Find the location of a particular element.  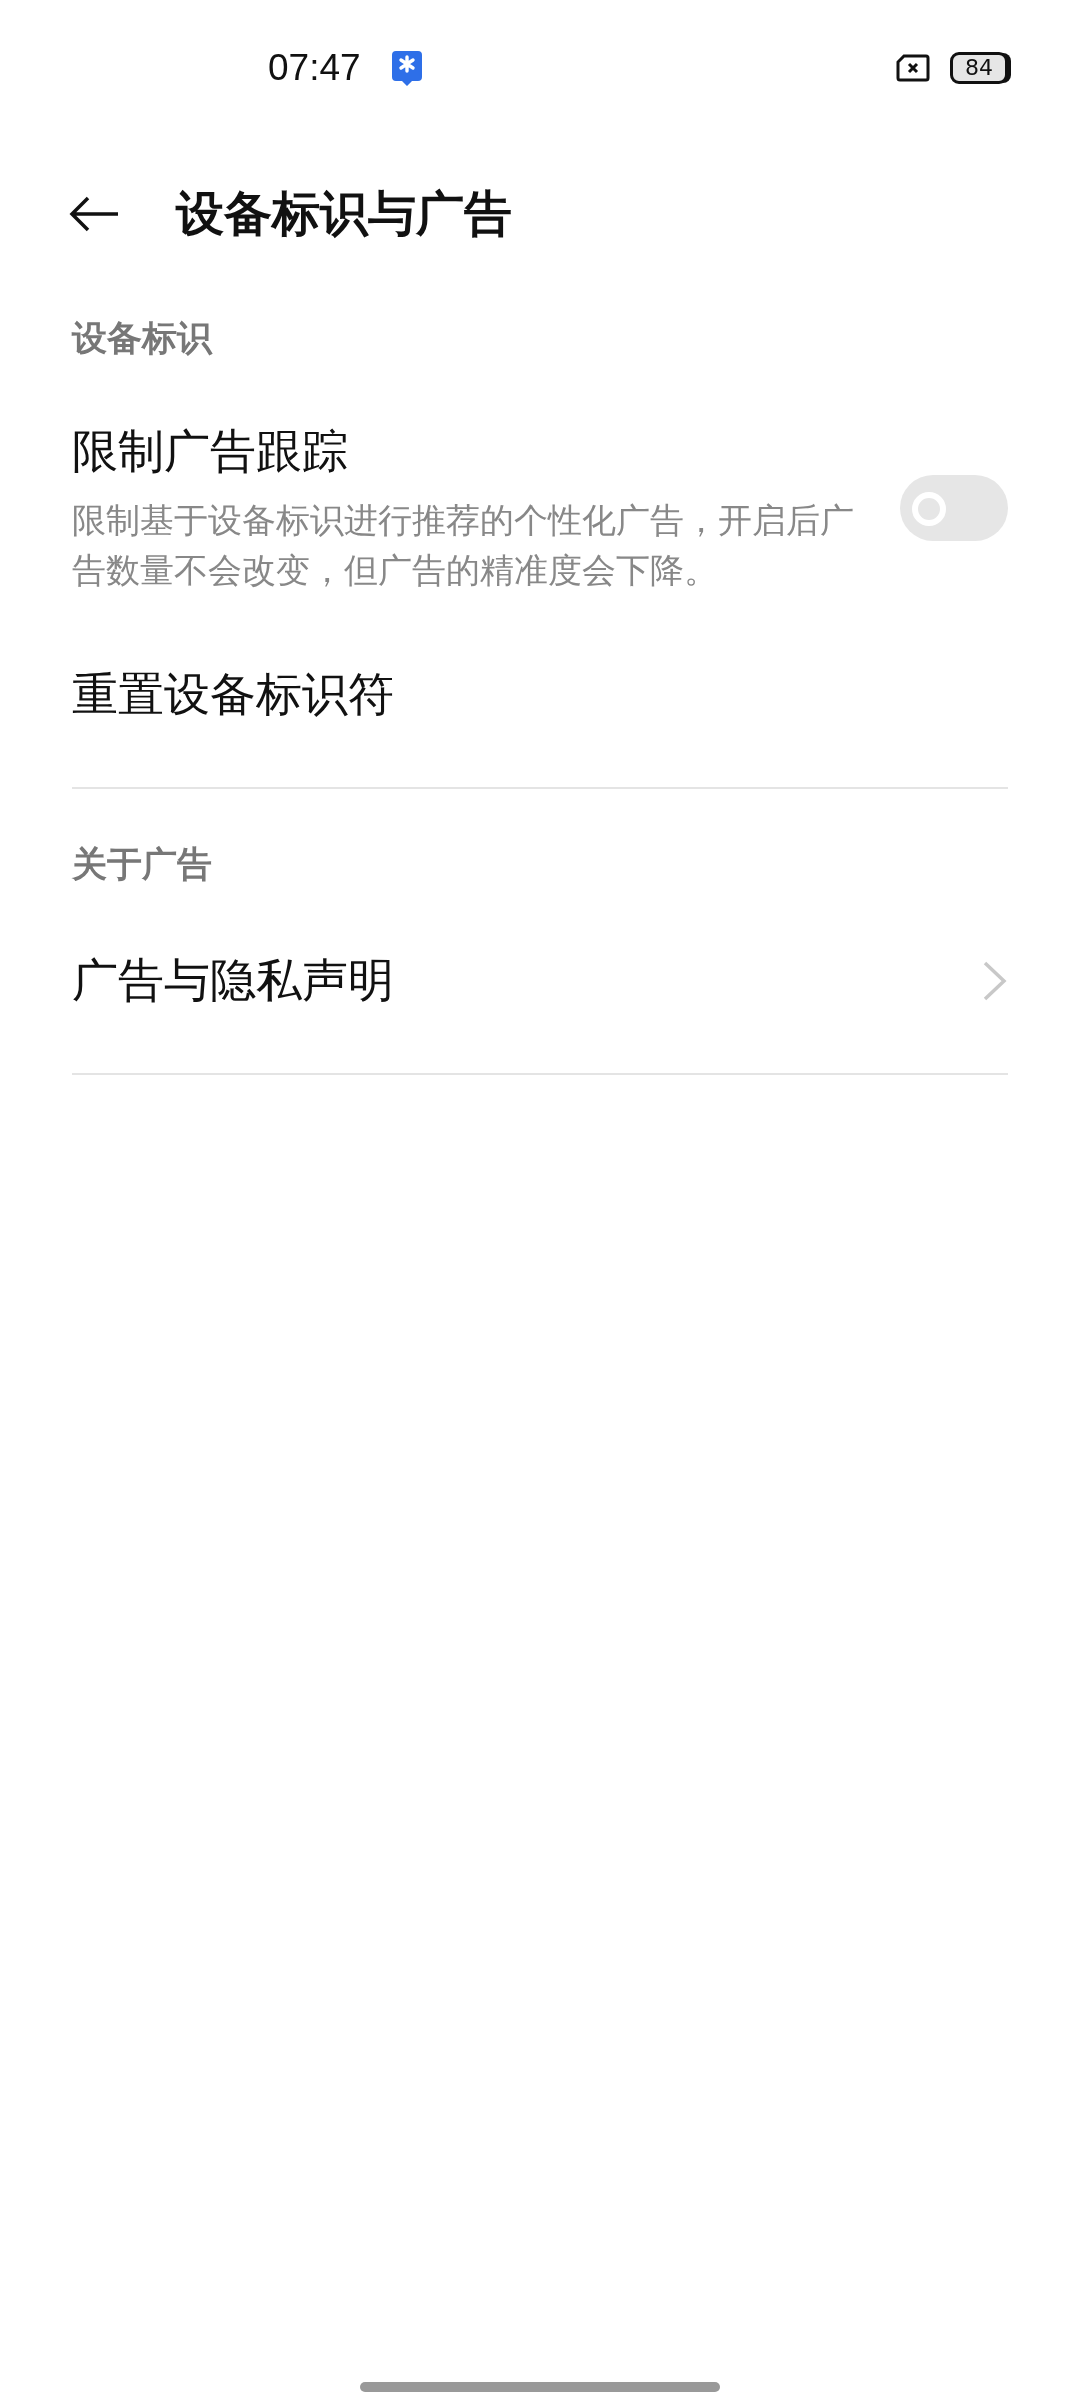

chat-bubble-icon is located at coordinates (406, 68).